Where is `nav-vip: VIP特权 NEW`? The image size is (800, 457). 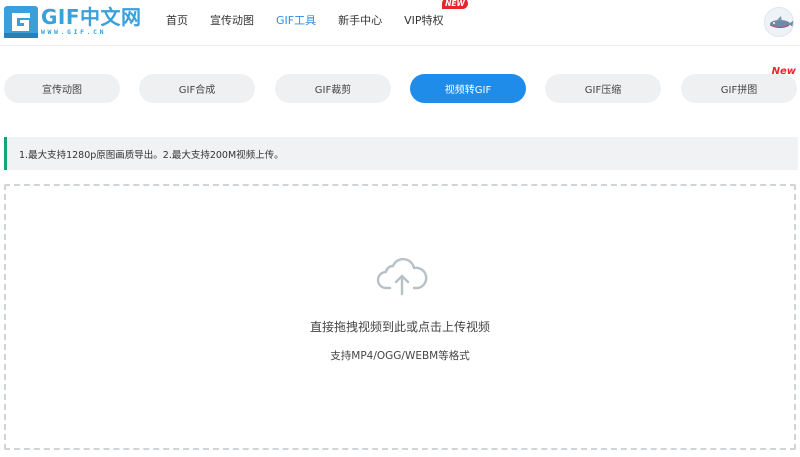 nav-vip: VIP特权 NEW is located at coordinates (436, 14).